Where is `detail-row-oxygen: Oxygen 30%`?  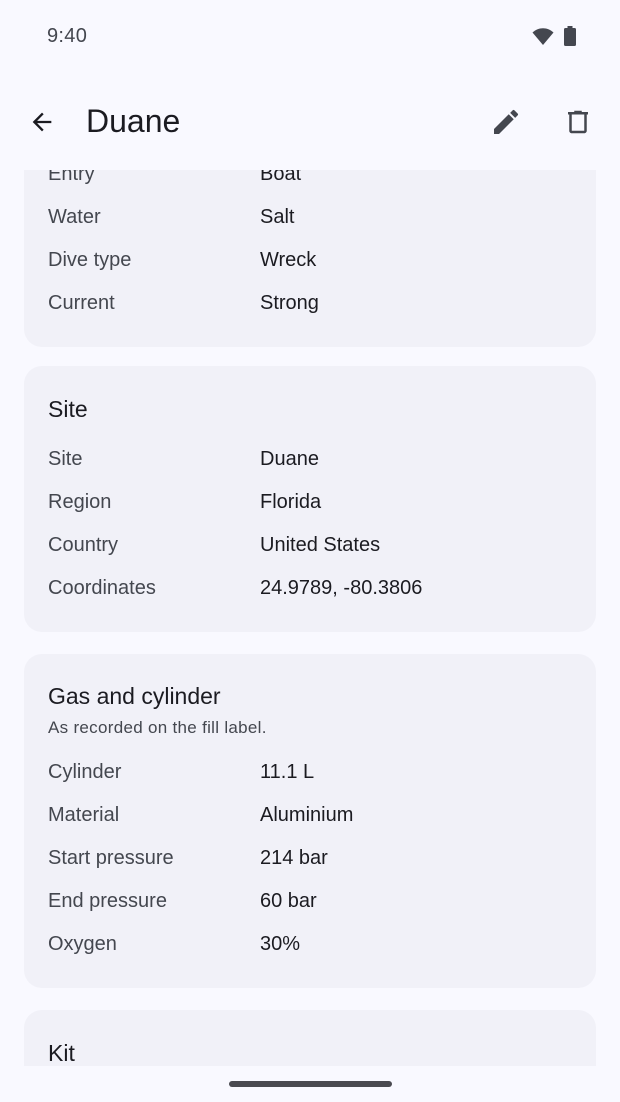 detail-row-oxygen: Oxygen 30% is located at coordinates (313, 948).